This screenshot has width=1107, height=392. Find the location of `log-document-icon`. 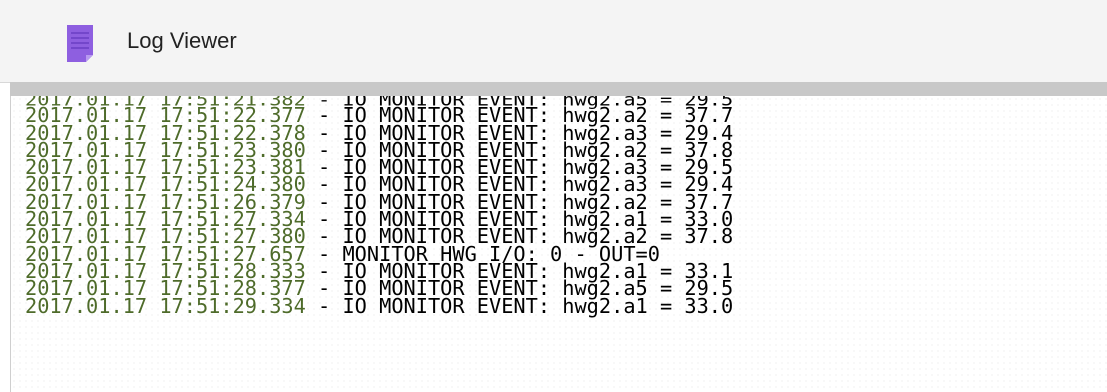

log-document-icon is located at coordinates (80, 43).